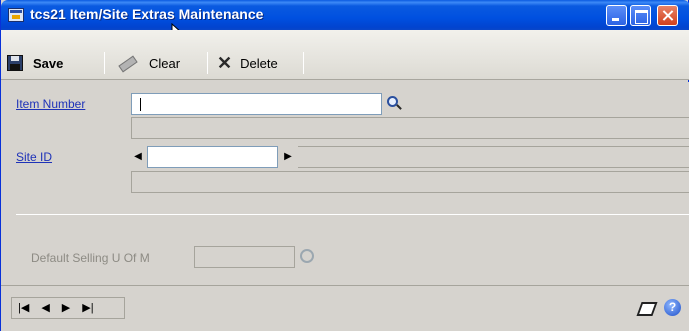 Image resolution: width=689 pixels, height=331 pixels. Describe the element at coordinates (345, 20) in the screenshot. I see `title-bar: tcs21 Item/Site Extras Maintenance` at that location.